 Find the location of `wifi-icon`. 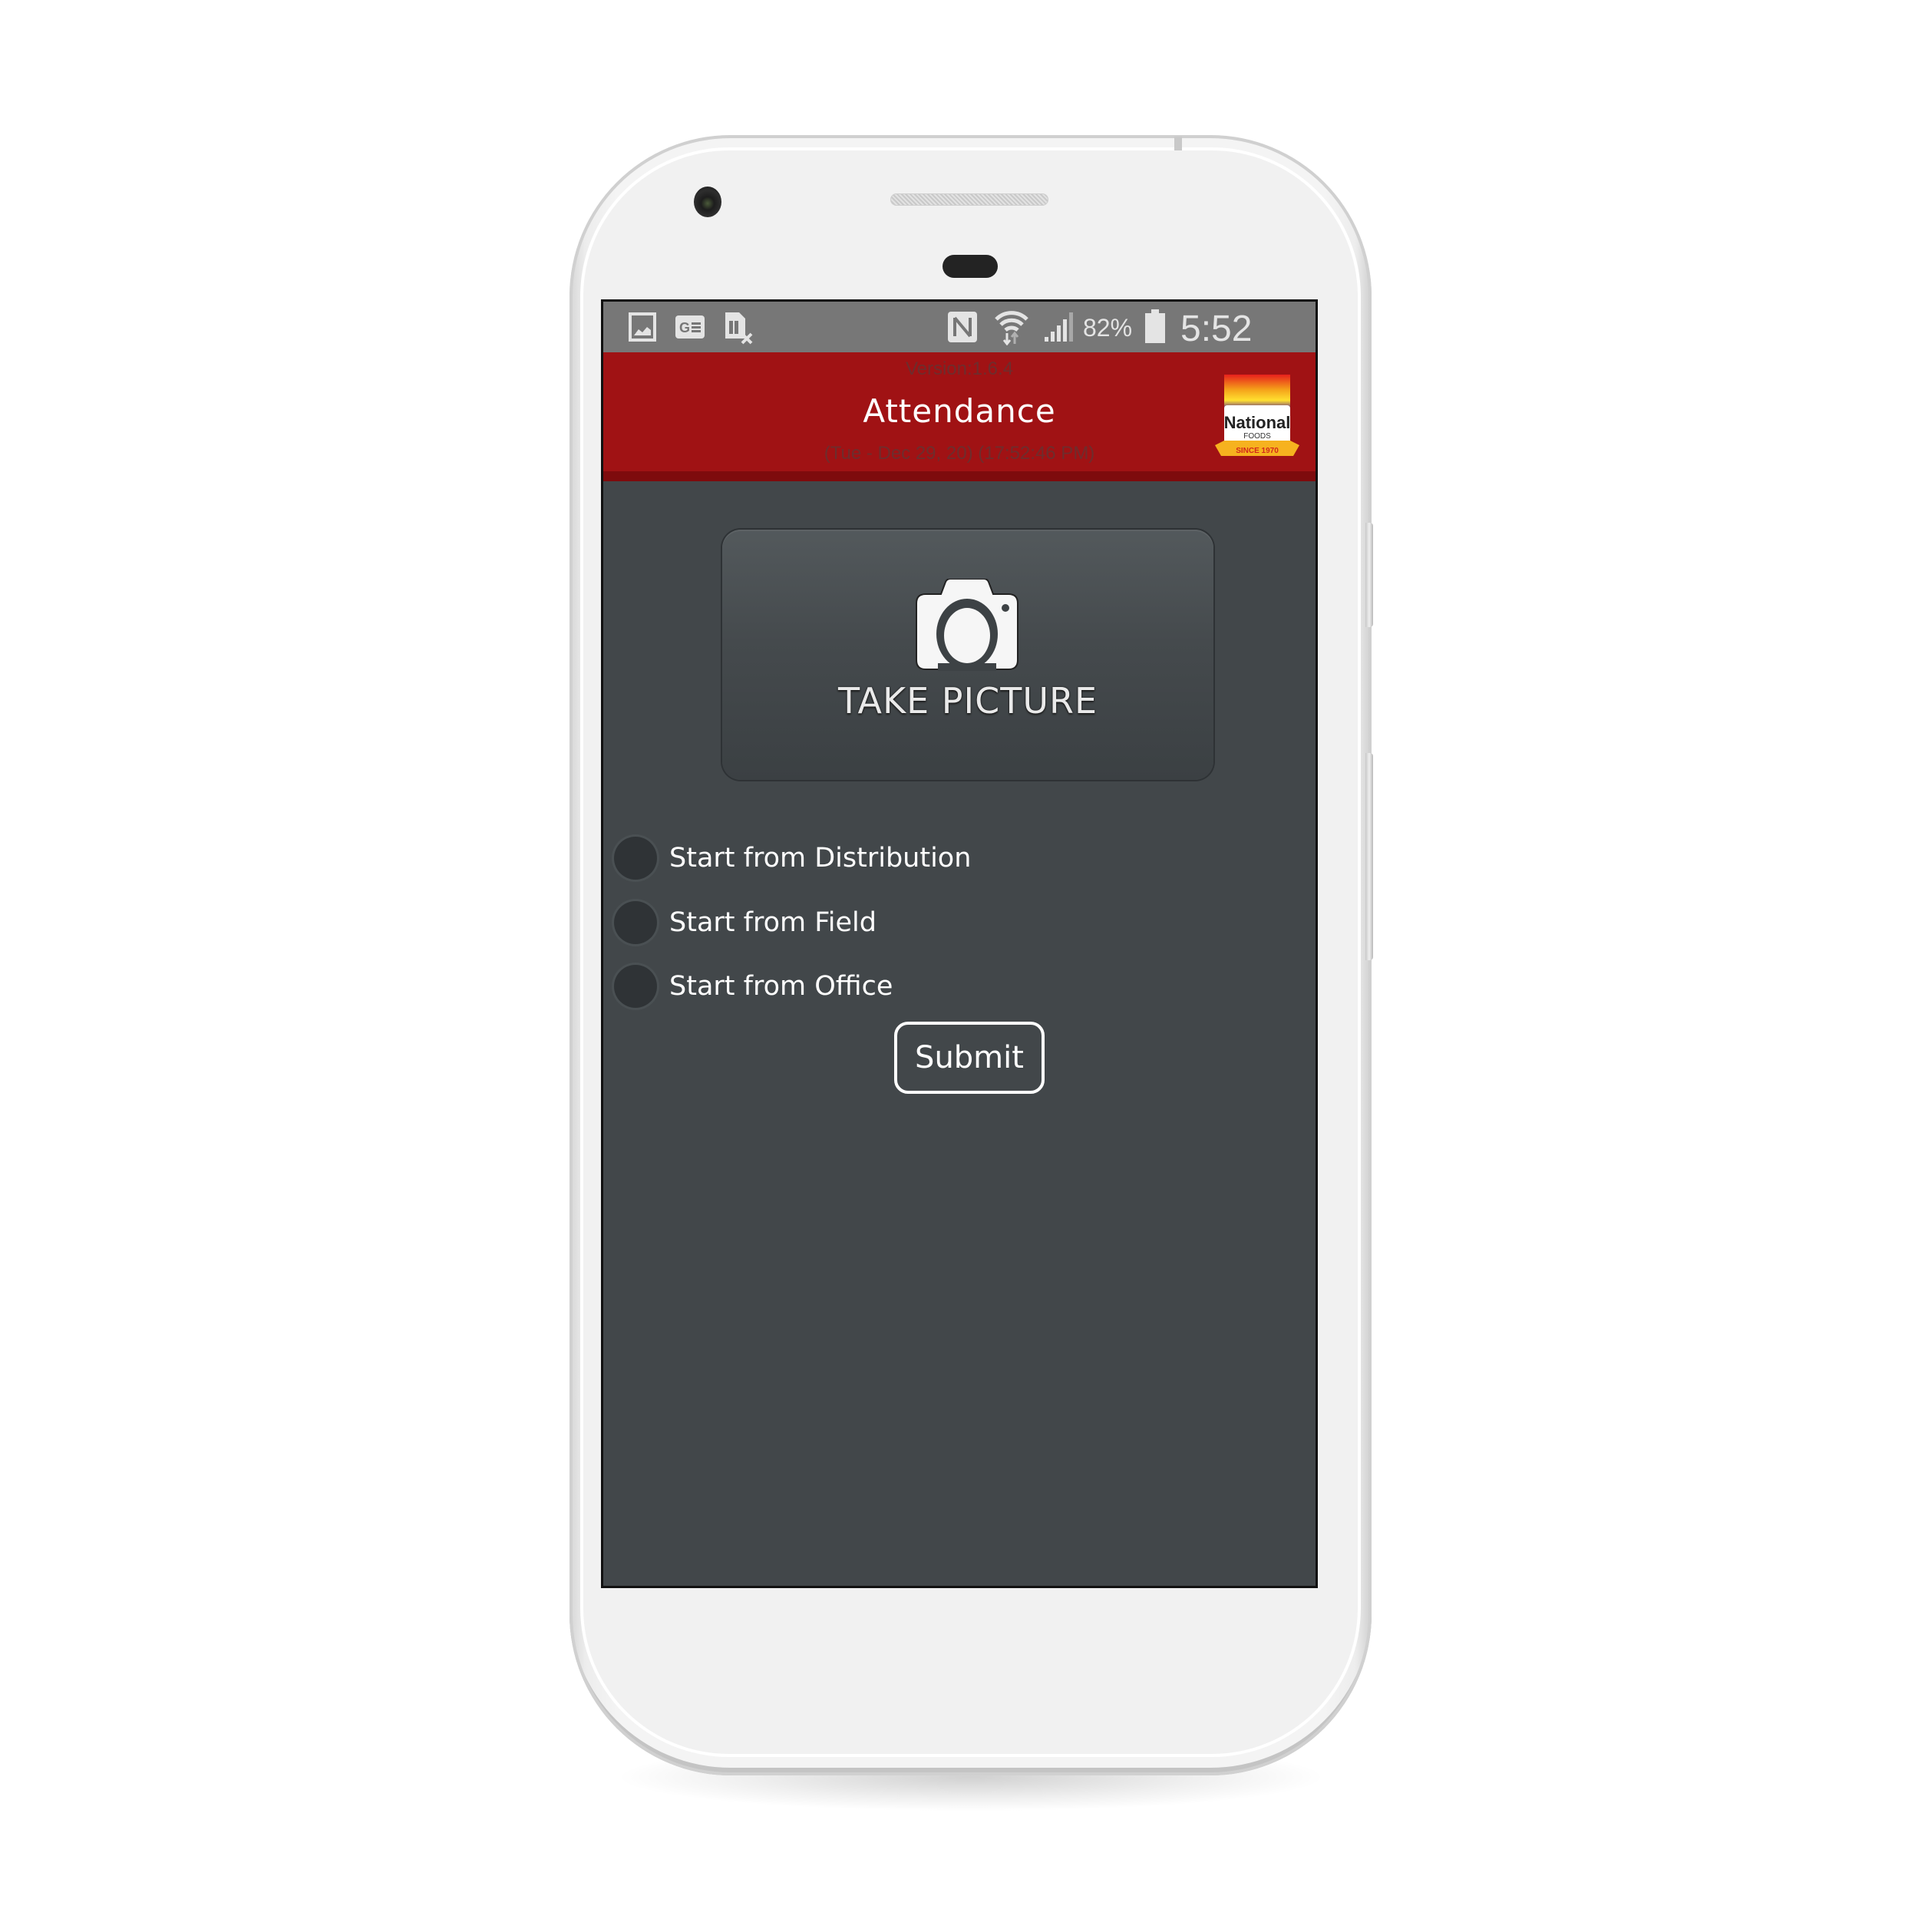

wifi-icon is located at coordinates (1011, 328).